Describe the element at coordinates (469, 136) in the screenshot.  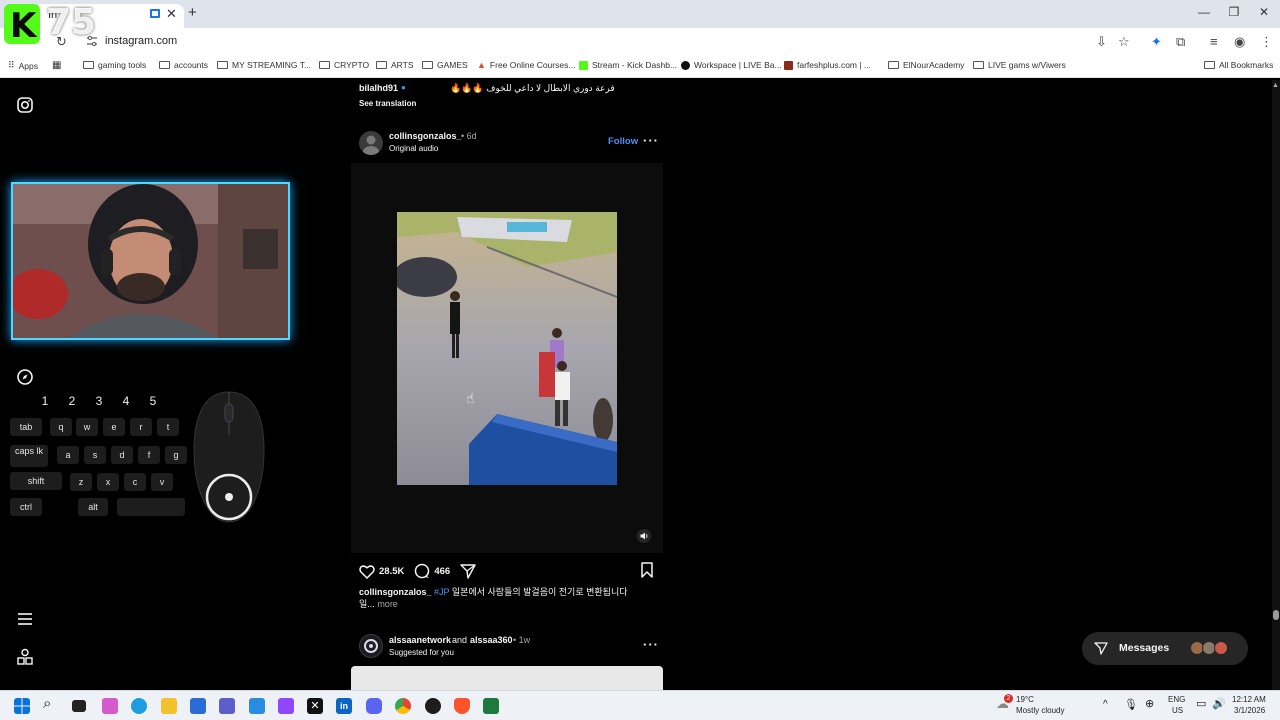
I see `post-time: • 6d` at that location.